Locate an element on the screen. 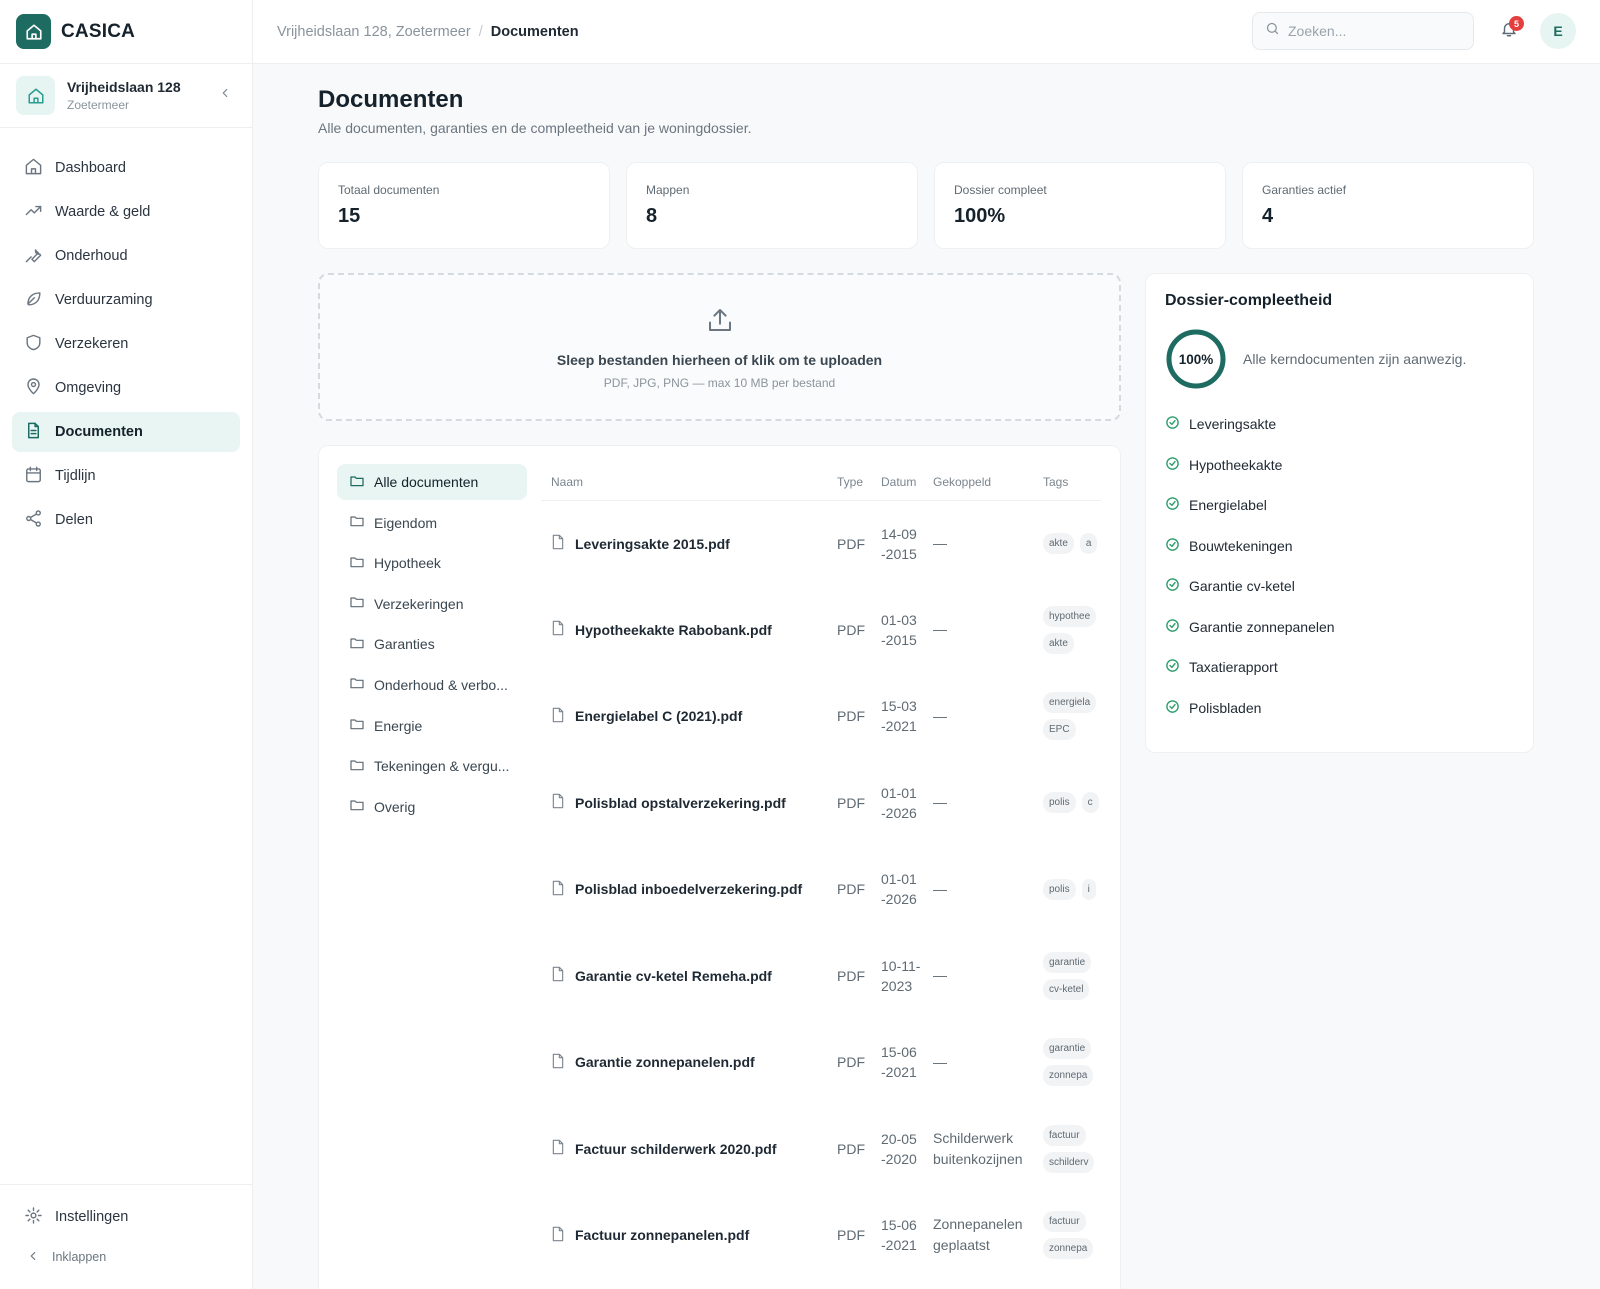 The height and width of the screenshot is (1289, 1600). property-selector: Vrijheidslaan 128 Zoetermeer is located at coordinates (126, 96).